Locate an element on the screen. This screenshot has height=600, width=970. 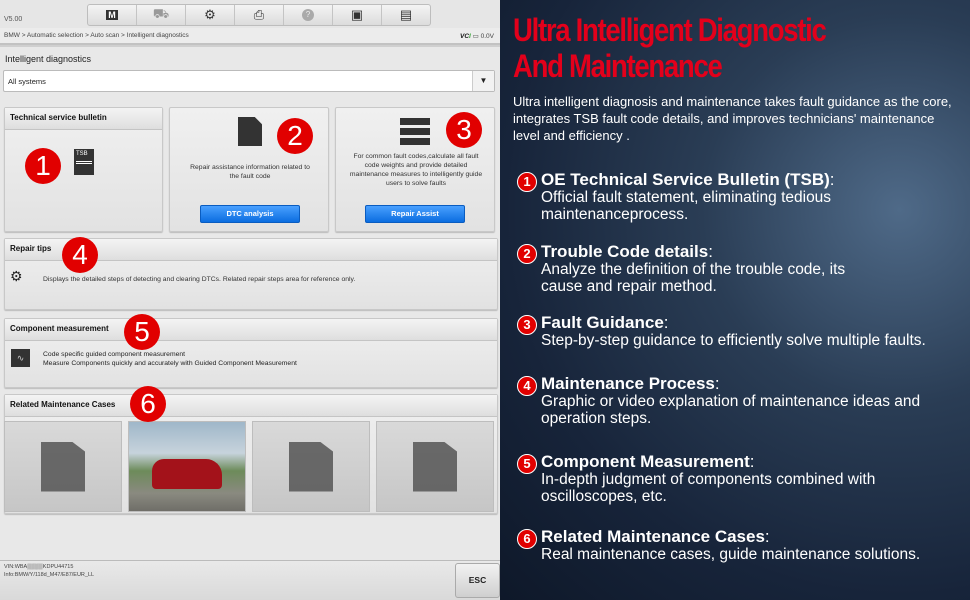
promo-title-line-2: And Maintenance is located at coordinates (618, 66).